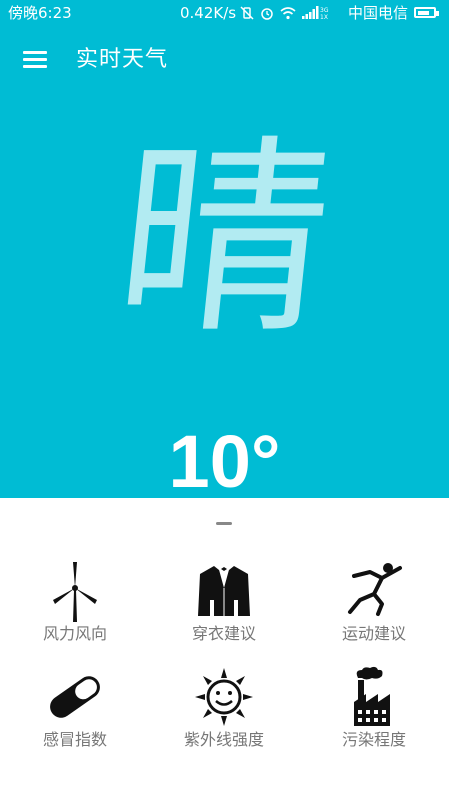 The image size is (449, 798). I want to click on hamburger-menu-icon, so click(35, 60).